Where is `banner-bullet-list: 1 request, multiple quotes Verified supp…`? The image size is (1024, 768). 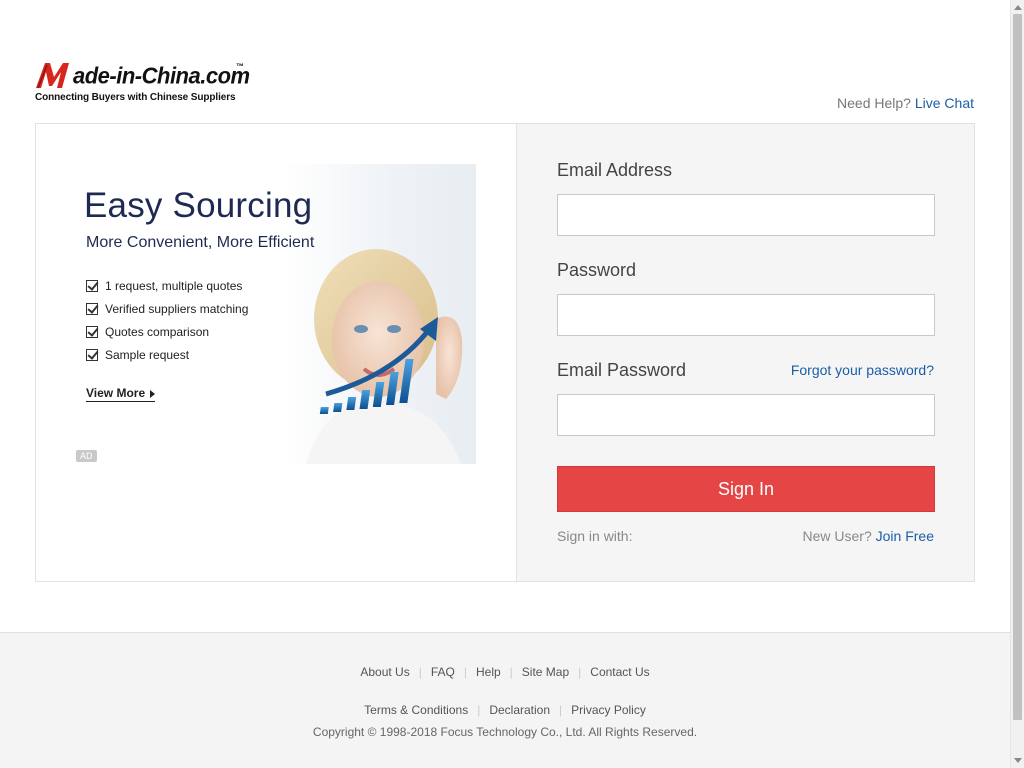 banner-bullet-list: 1 request, multiple quotes Verified supp… is located at coordinates (167, 320).